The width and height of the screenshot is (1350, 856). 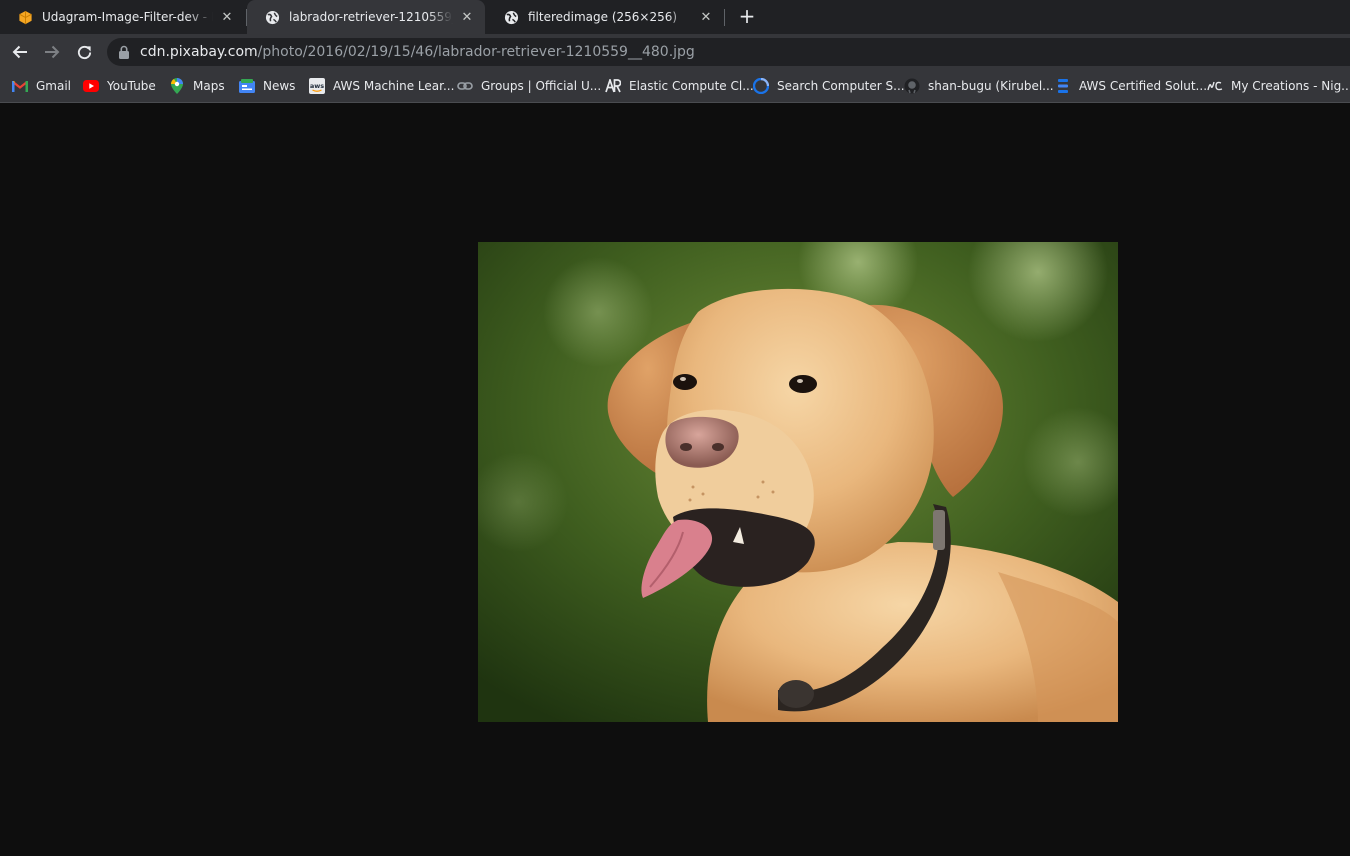 What do you see at coordinates (54, 86) in the screenshot?
I see `bookmark-label: Gmail` at bounding box center [54, 86].